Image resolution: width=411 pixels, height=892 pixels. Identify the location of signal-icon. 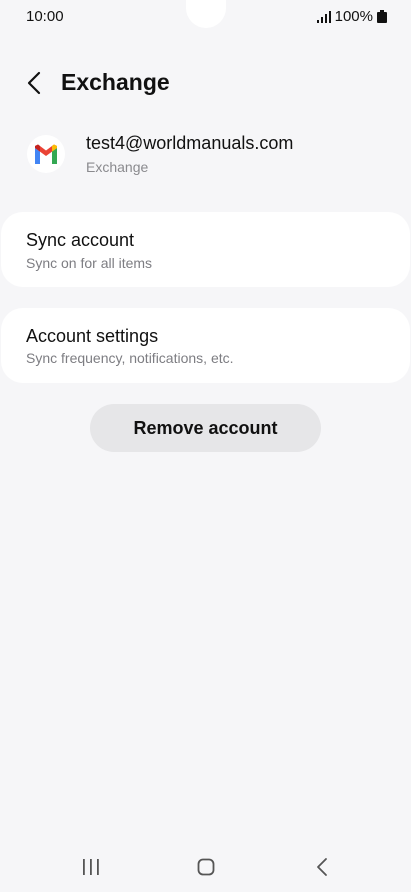
(323, 16).